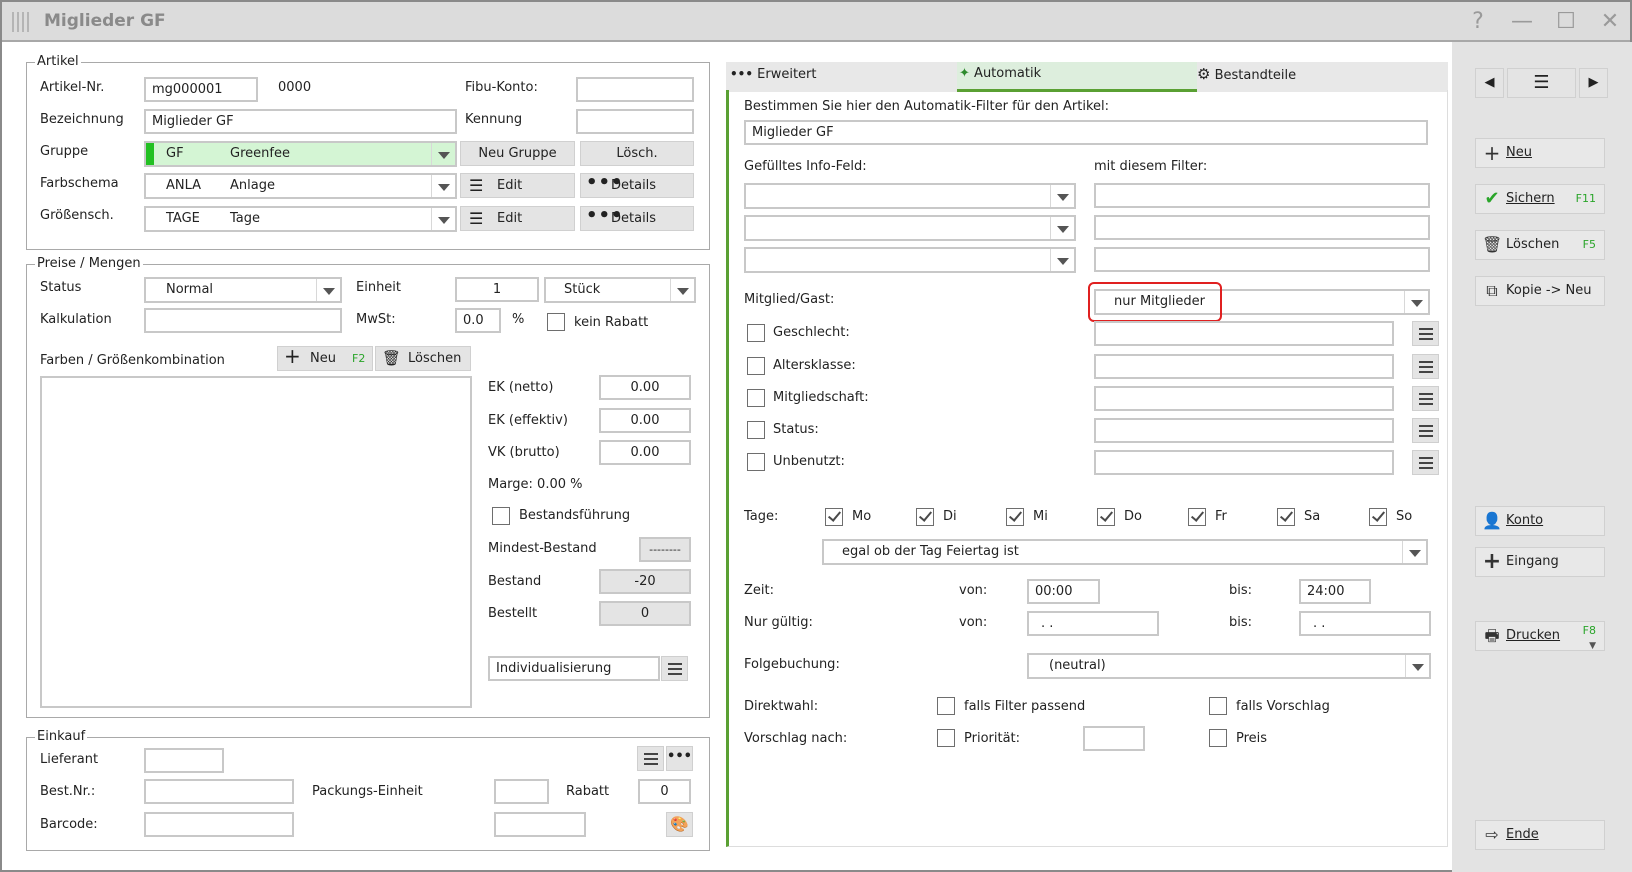 This screenshot has height=872, width=1632. Describe the element at coordinates (521, 791) in the screenshot. I see `packungs-einheit-input` at that location.